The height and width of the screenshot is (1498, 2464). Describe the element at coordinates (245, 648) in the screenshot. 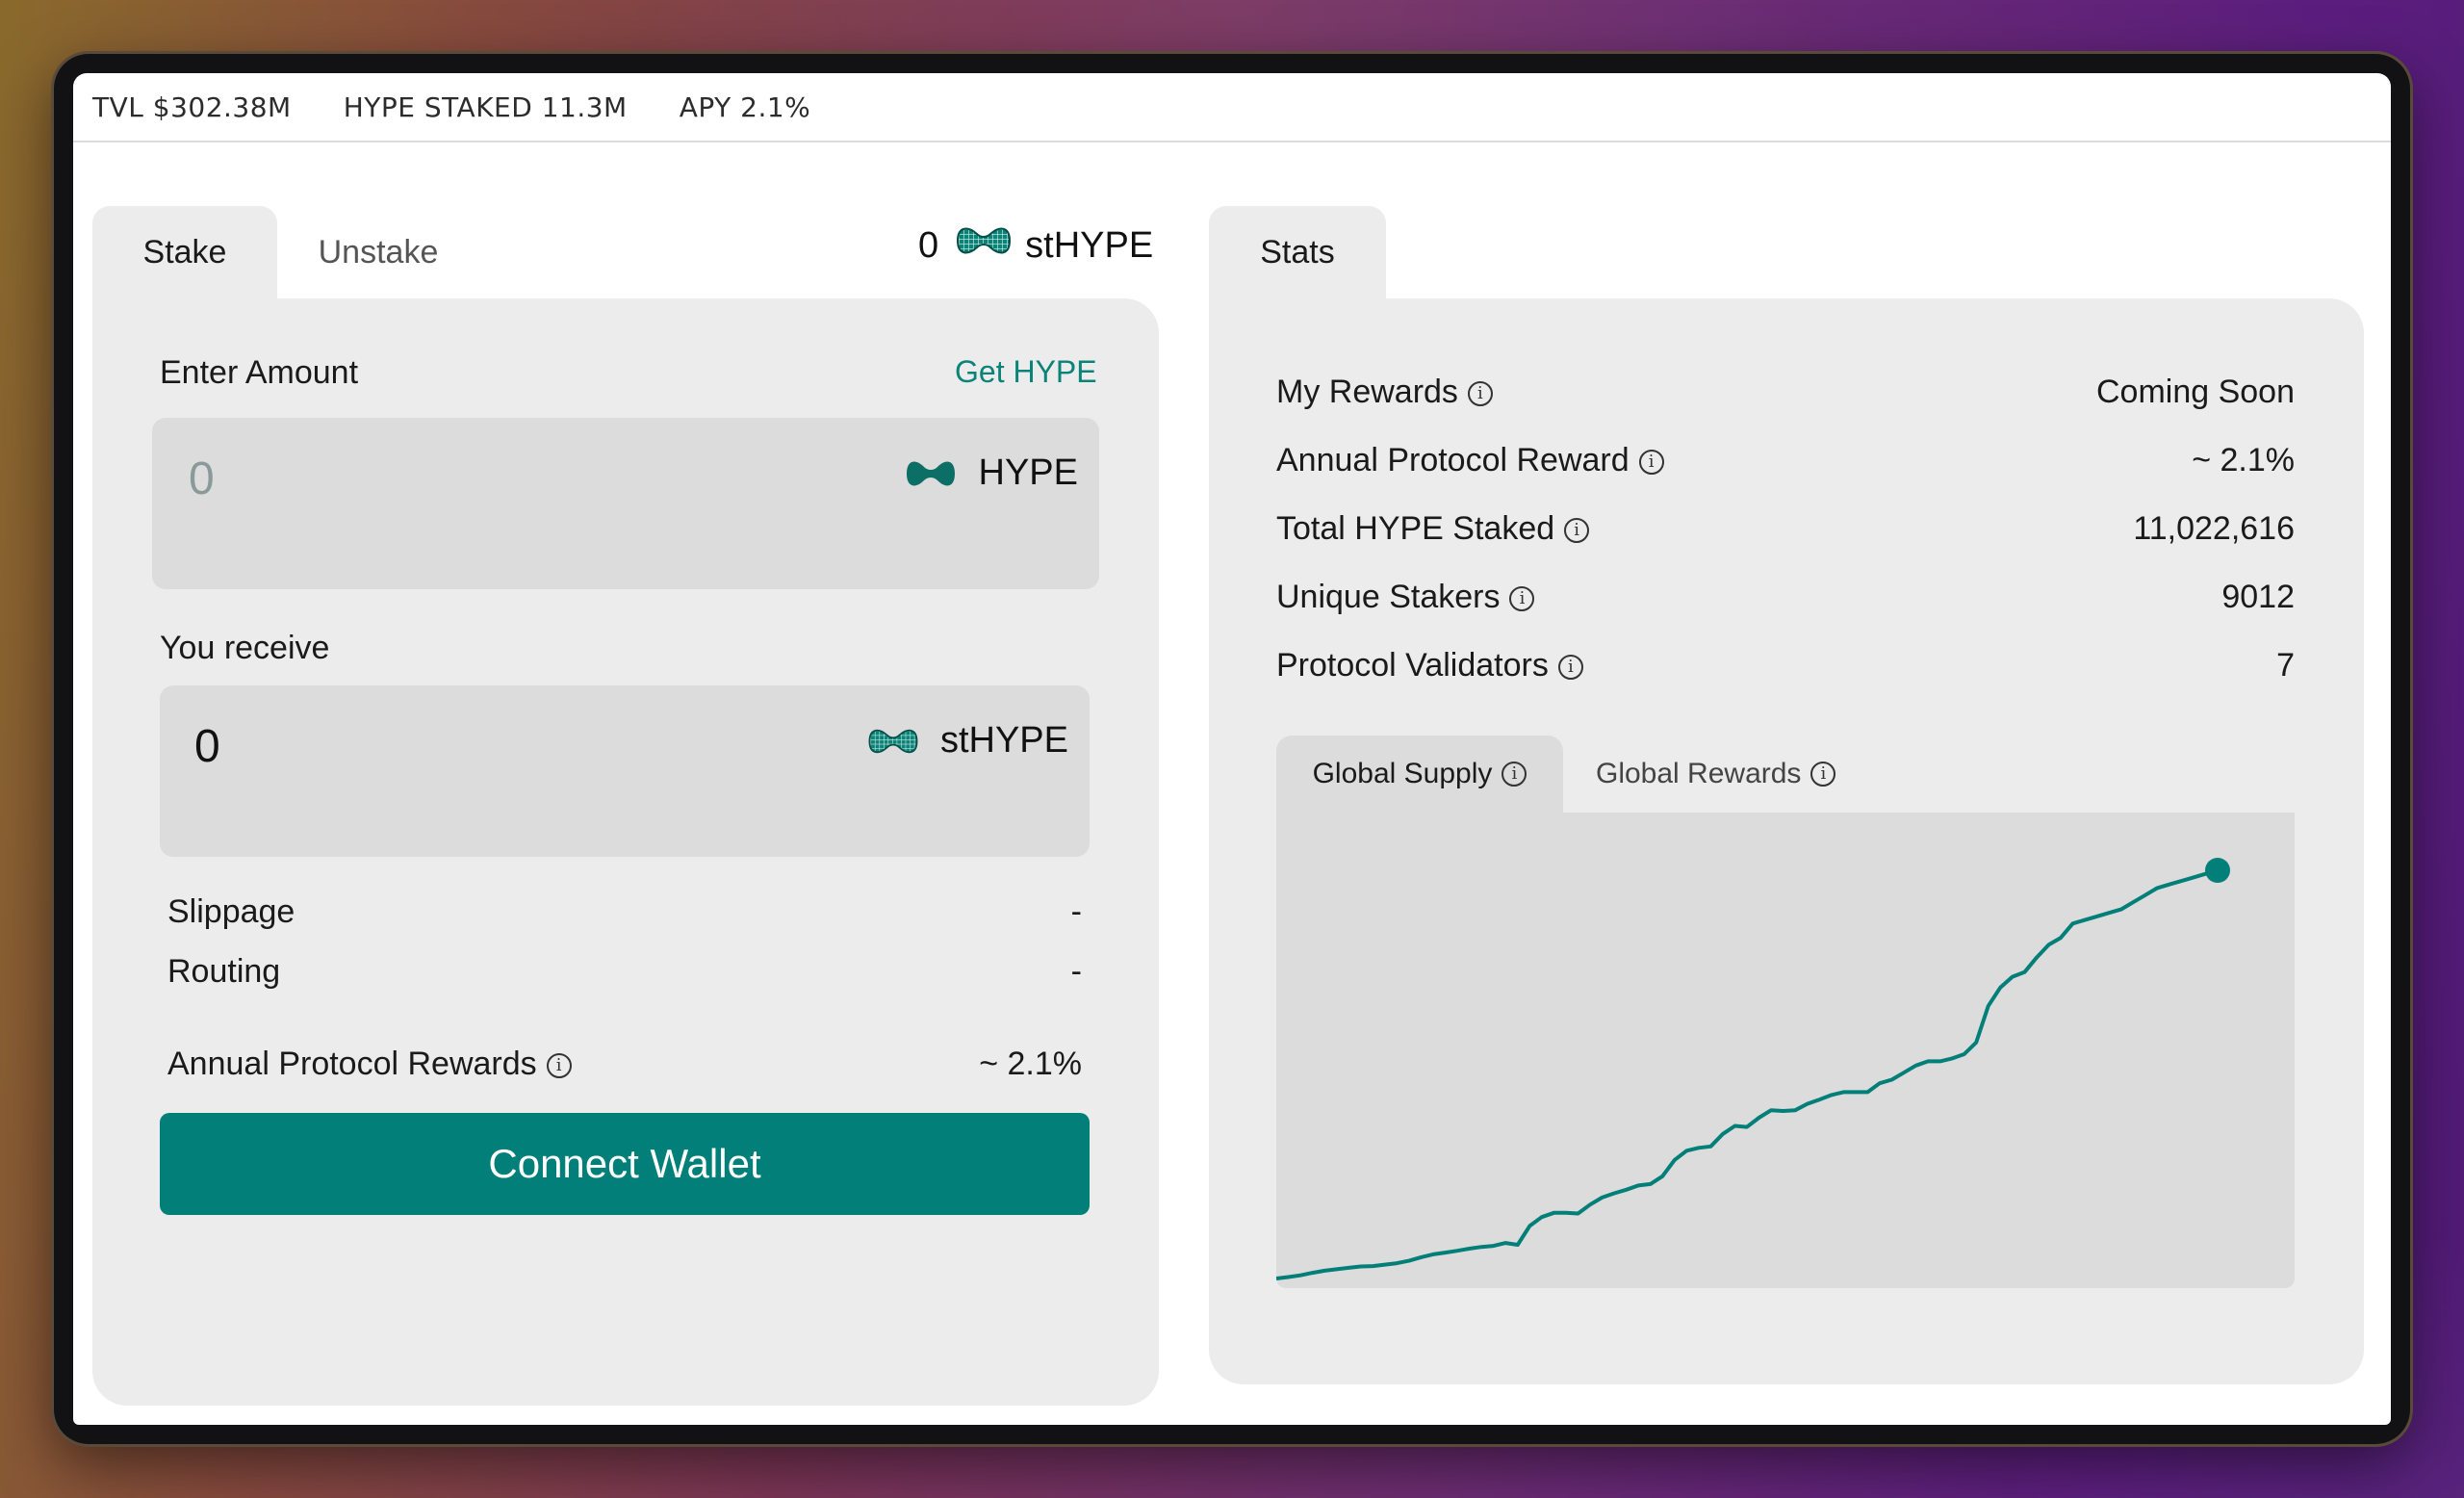

I see `you-receive-label: You receive` at that location.